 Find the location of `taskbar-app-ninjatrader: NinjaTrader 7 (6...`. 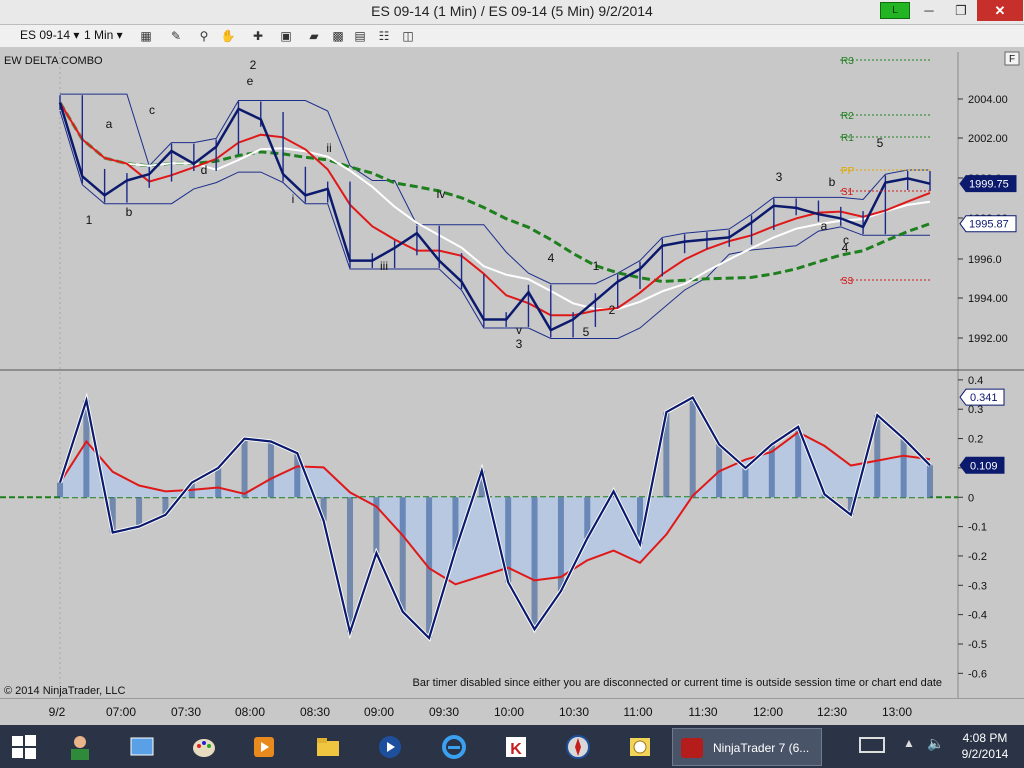

taskbar-app-ninjatrader: NinjaTrader 7 (6... is located at coordinates (747, 747).